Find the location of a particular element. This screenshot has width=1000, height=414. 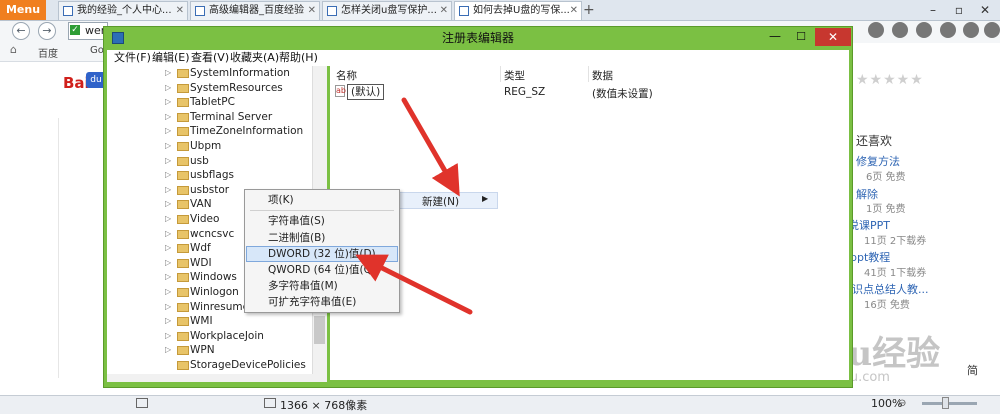

tab-write-protect: 怎样关闭u盘写保护... ✕ is located at coordinates (387, 10).